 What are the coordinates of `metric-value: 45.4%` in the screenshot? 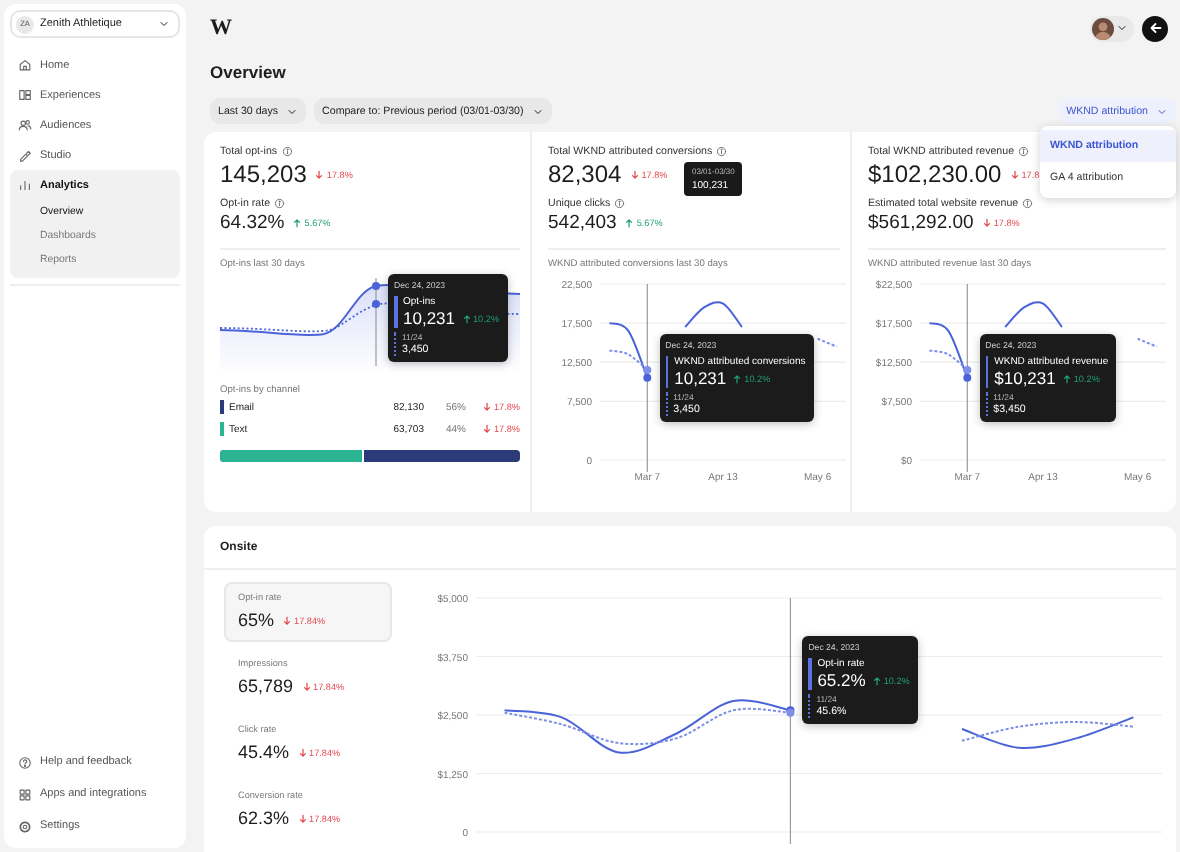 It's located at (264, 752).